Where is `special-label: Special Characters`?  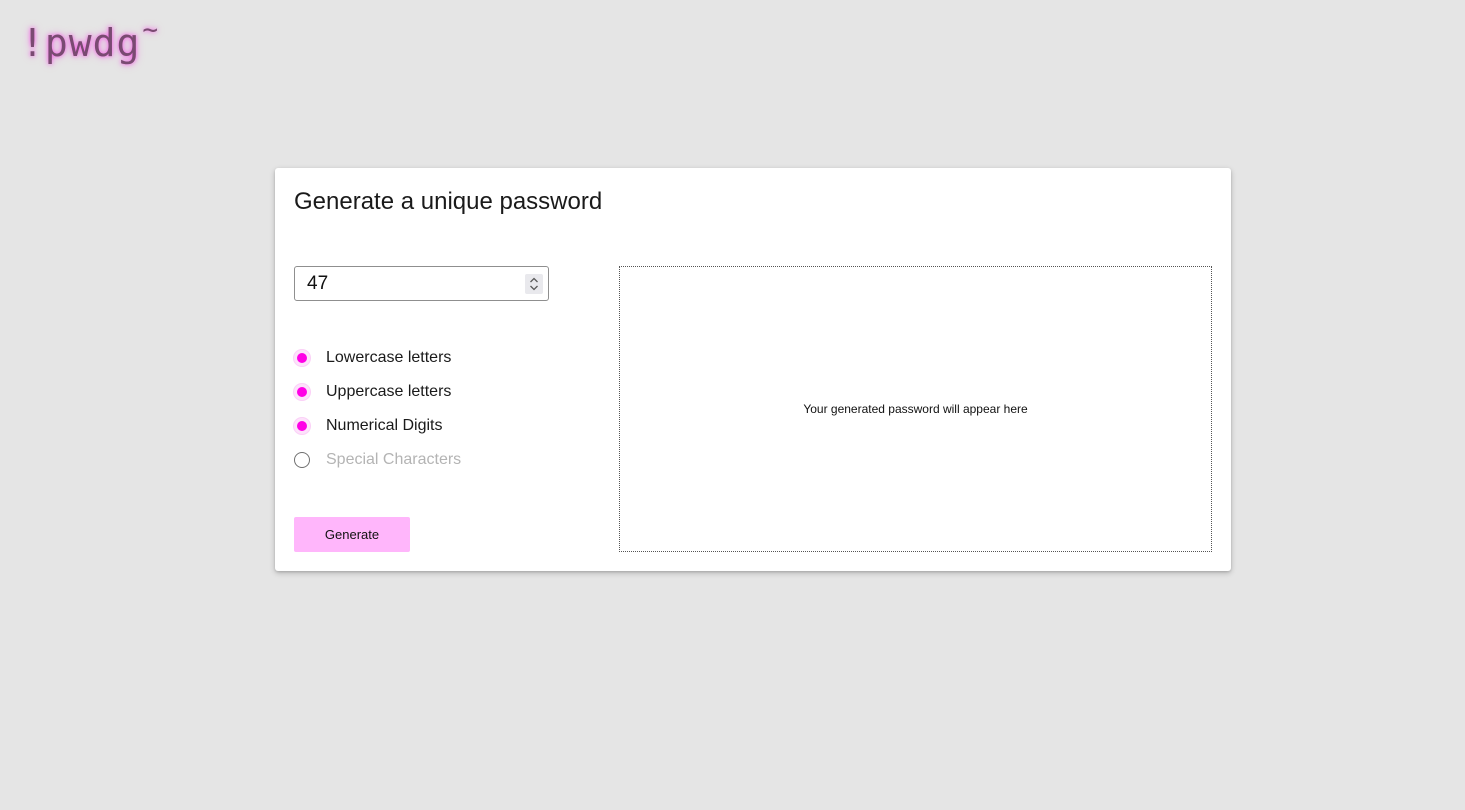 special-label: Special Characters is located at coordinates (393, 460).